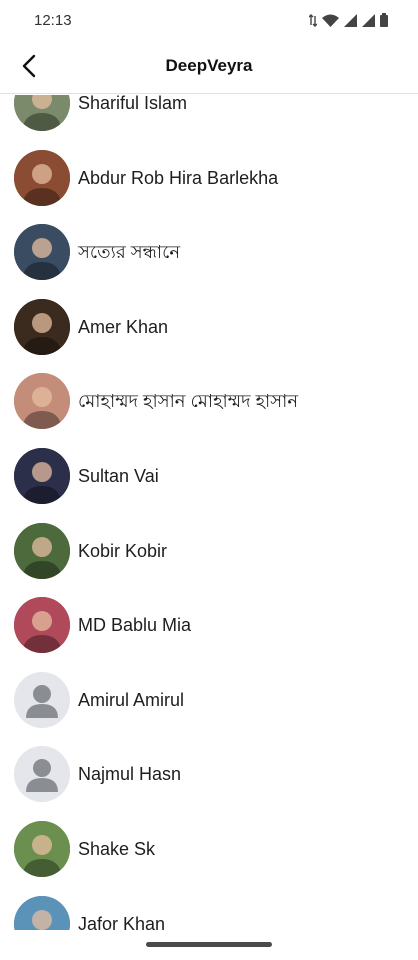  Describe the element at coordinates (118, 476) in the screenshot. I see `friend-name: Sultan Vai` at that location.